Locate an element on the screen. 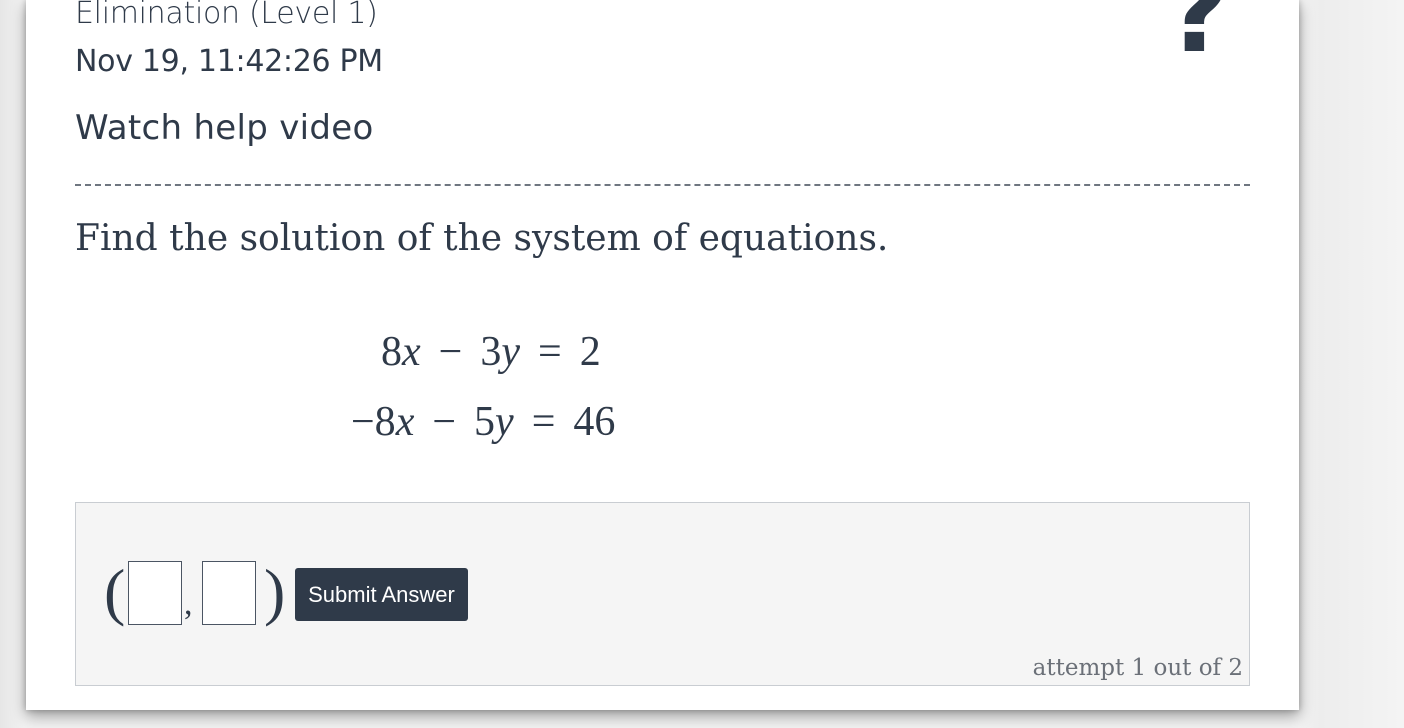 The height and width of the screenshot is (728, 1404). open-paren: ( is located at coordinates (115, 591).